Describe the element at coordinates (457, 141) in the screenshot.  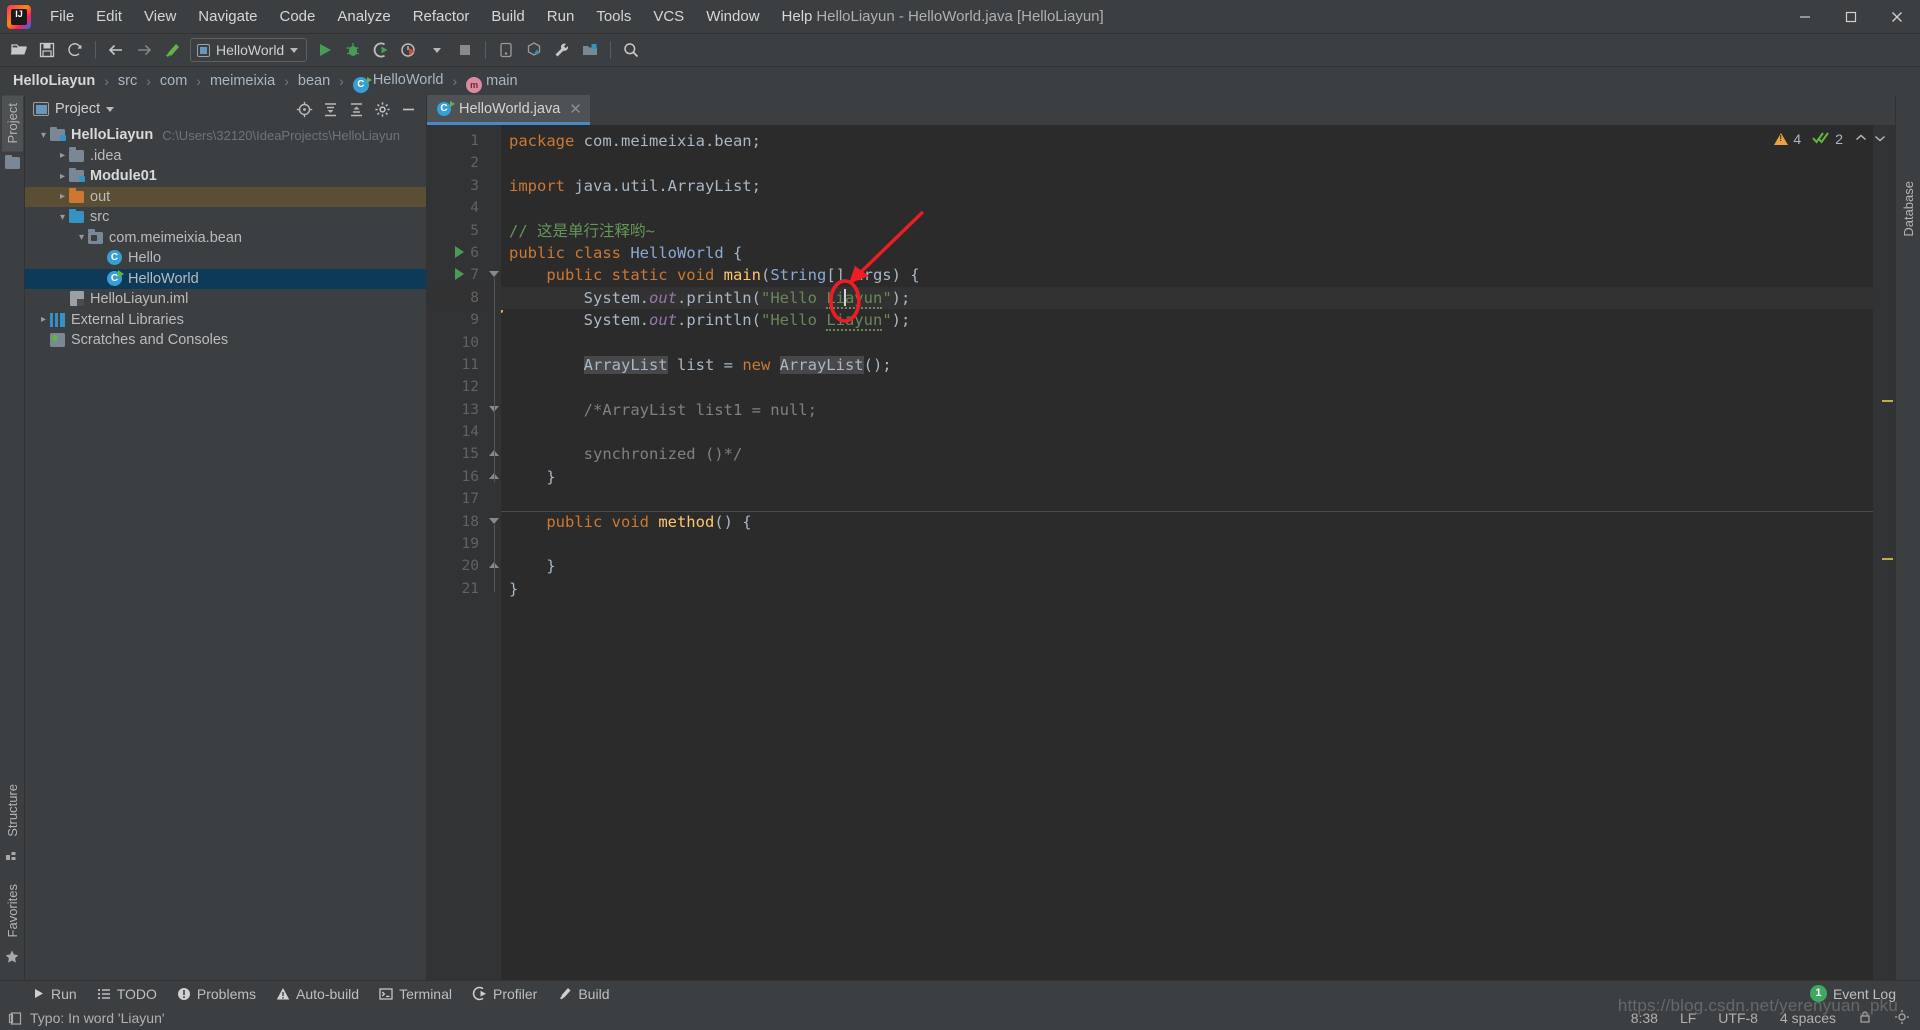
I see `gutter-line-1: 1` at that location.